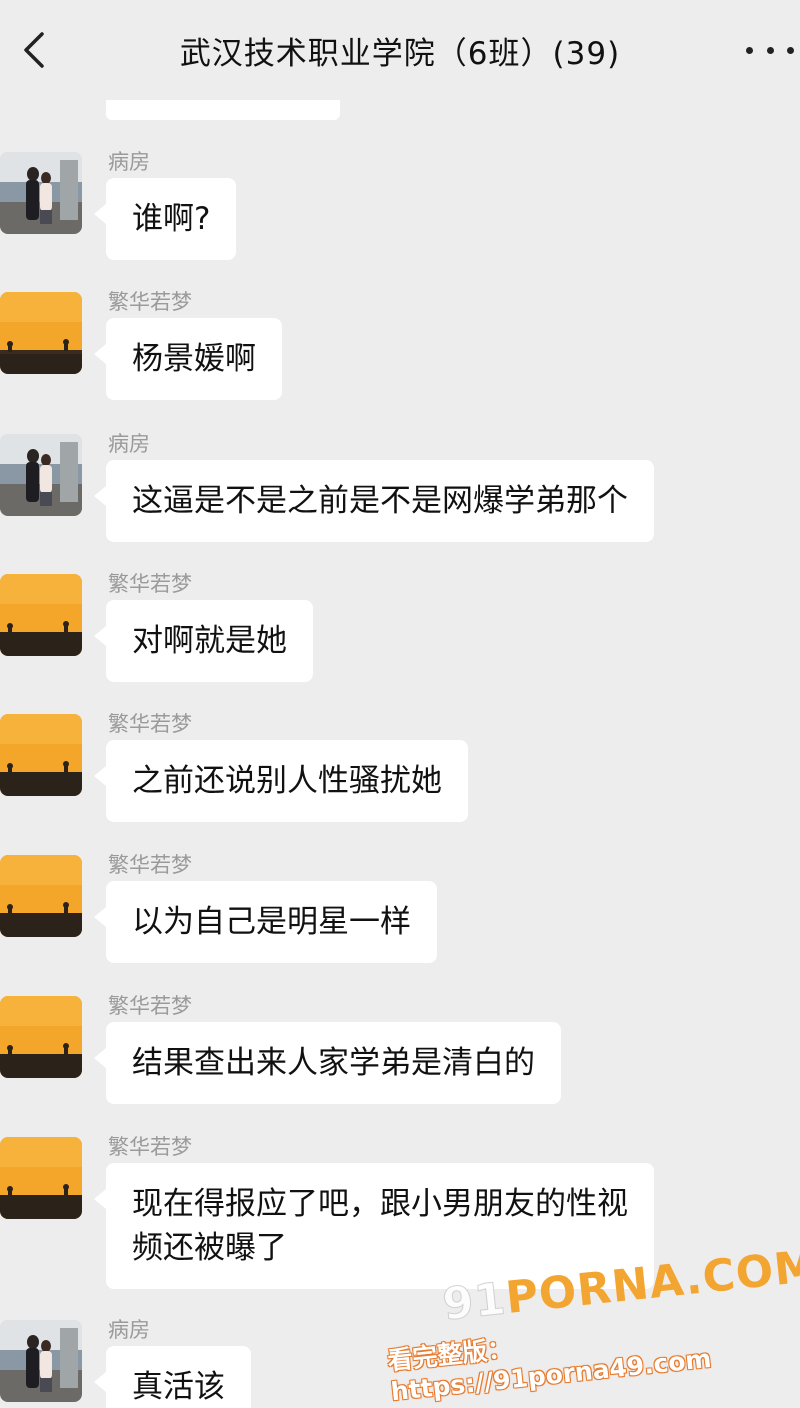 This screenshot has width=800, height=1408. What do you see at coordinates (203, 641) in the screenshot?
I see `message-bubble: 对啊就是她` at bounding box center [203, 641].